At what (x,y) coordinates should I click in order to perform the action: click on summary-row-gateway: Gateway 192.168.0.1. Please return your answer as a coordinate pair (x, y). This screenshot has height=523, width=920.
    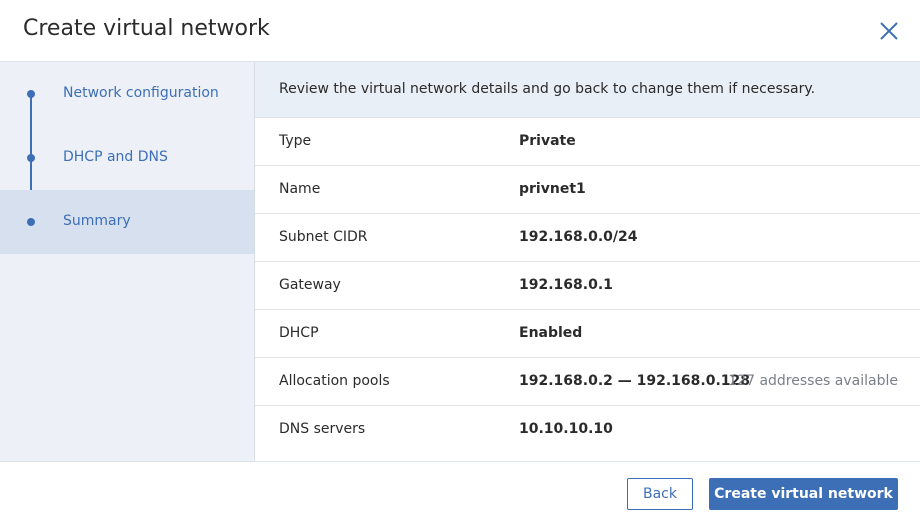
    Looking at the image, I should click on (587, 286).